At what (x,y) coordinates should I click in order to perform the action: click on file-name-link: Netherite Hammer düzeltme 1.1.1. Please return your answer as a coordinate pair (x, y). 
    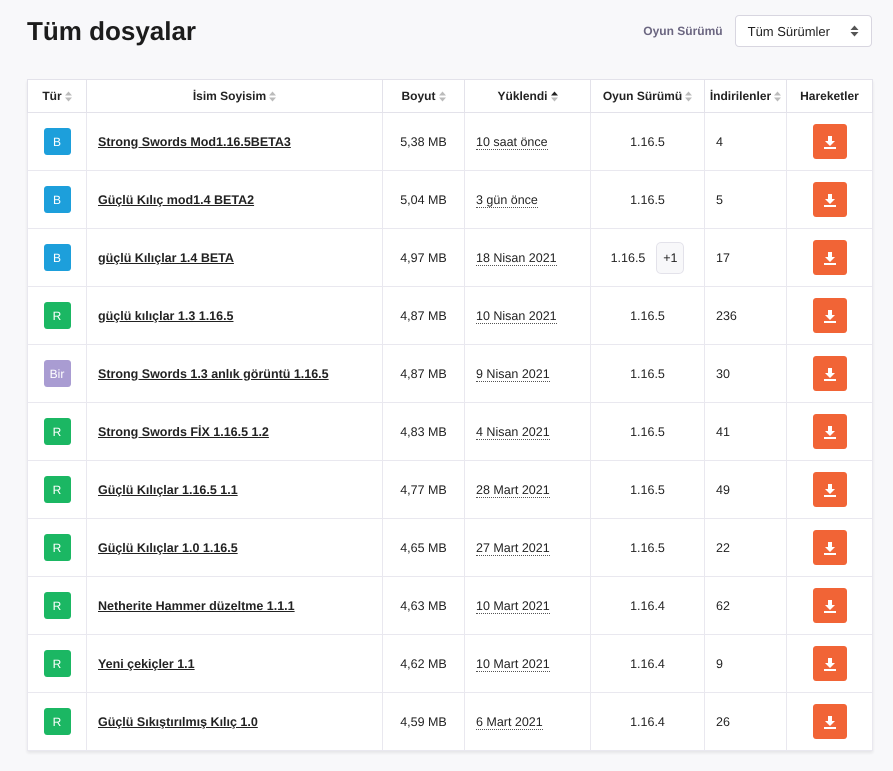
    Looking at the image, I should click on (196, 605).